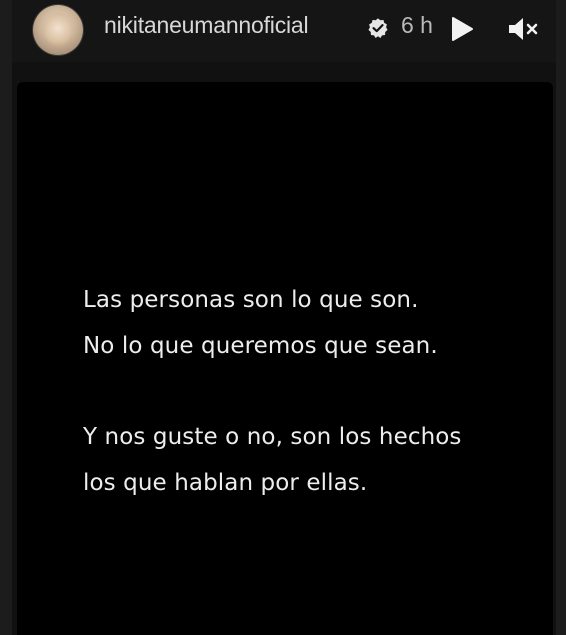 The image size is (566, 635). Describe the element at coordinates (260, 346) in the screenshot. I see `story-text-line: No lo que queremos que sean.` at that location.